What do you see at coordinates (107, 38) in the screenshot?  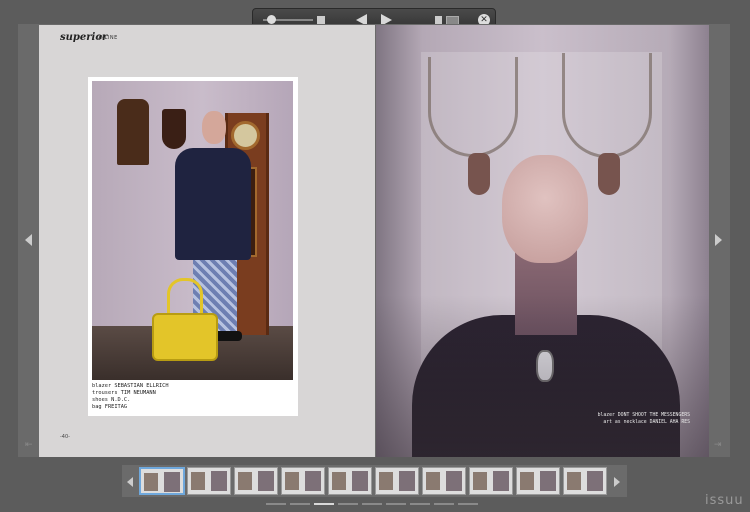 I see `masthead-subtitle: ONLINE` at bounding box center [107, 38].